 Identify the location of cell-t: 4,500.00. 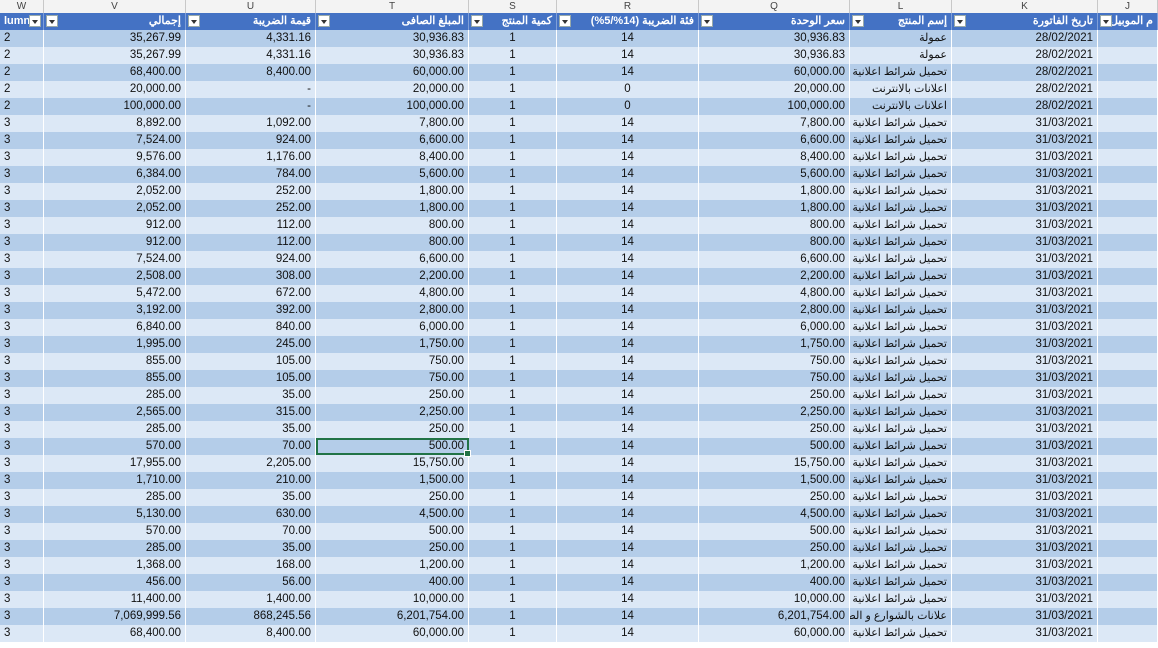
(392, 514).